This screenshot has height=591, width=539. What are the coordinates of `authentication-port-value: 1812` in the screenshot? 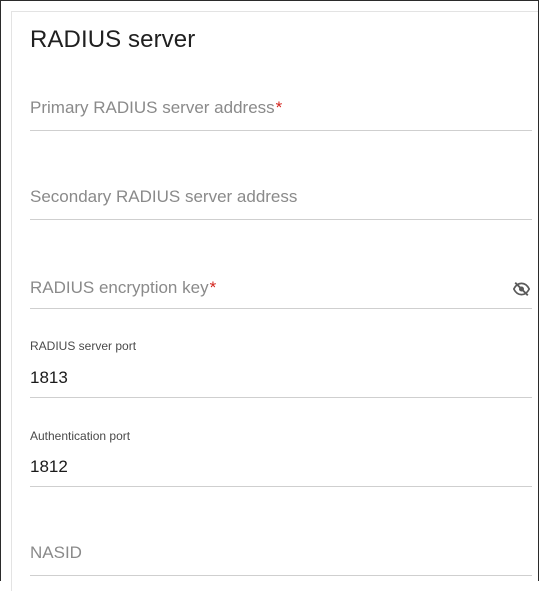 It's located at (49, 466).